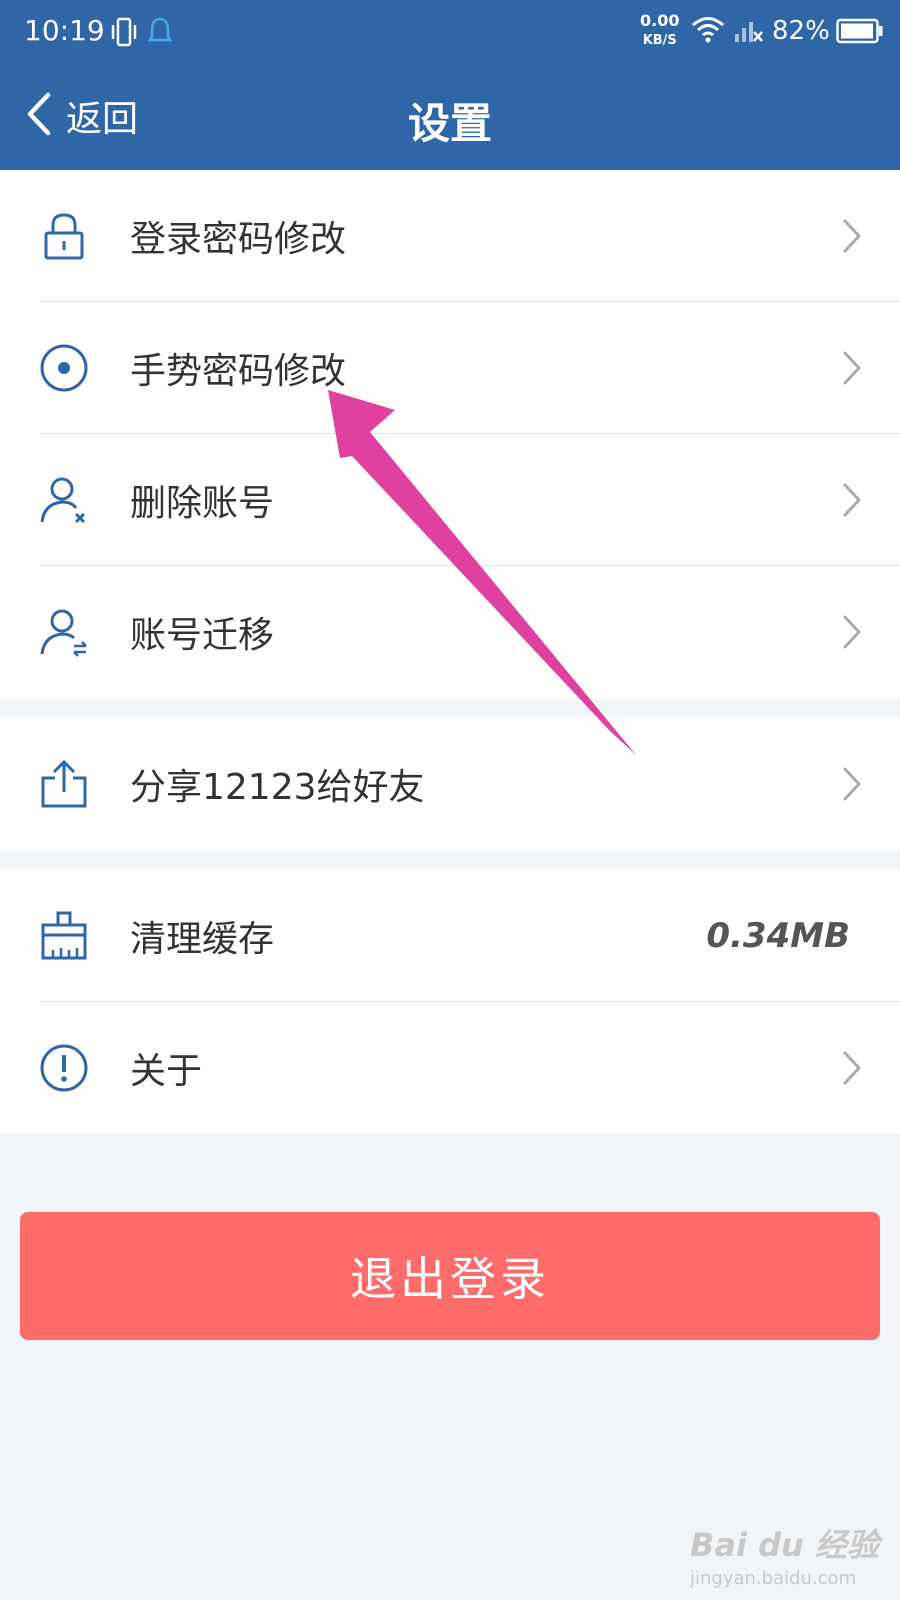 The image size is (900, 1600). What do you see at coordinates (450, 632) in the screenshot?
I see `account-transfer-row: 账号迁移` at bounding box center [450, 632].